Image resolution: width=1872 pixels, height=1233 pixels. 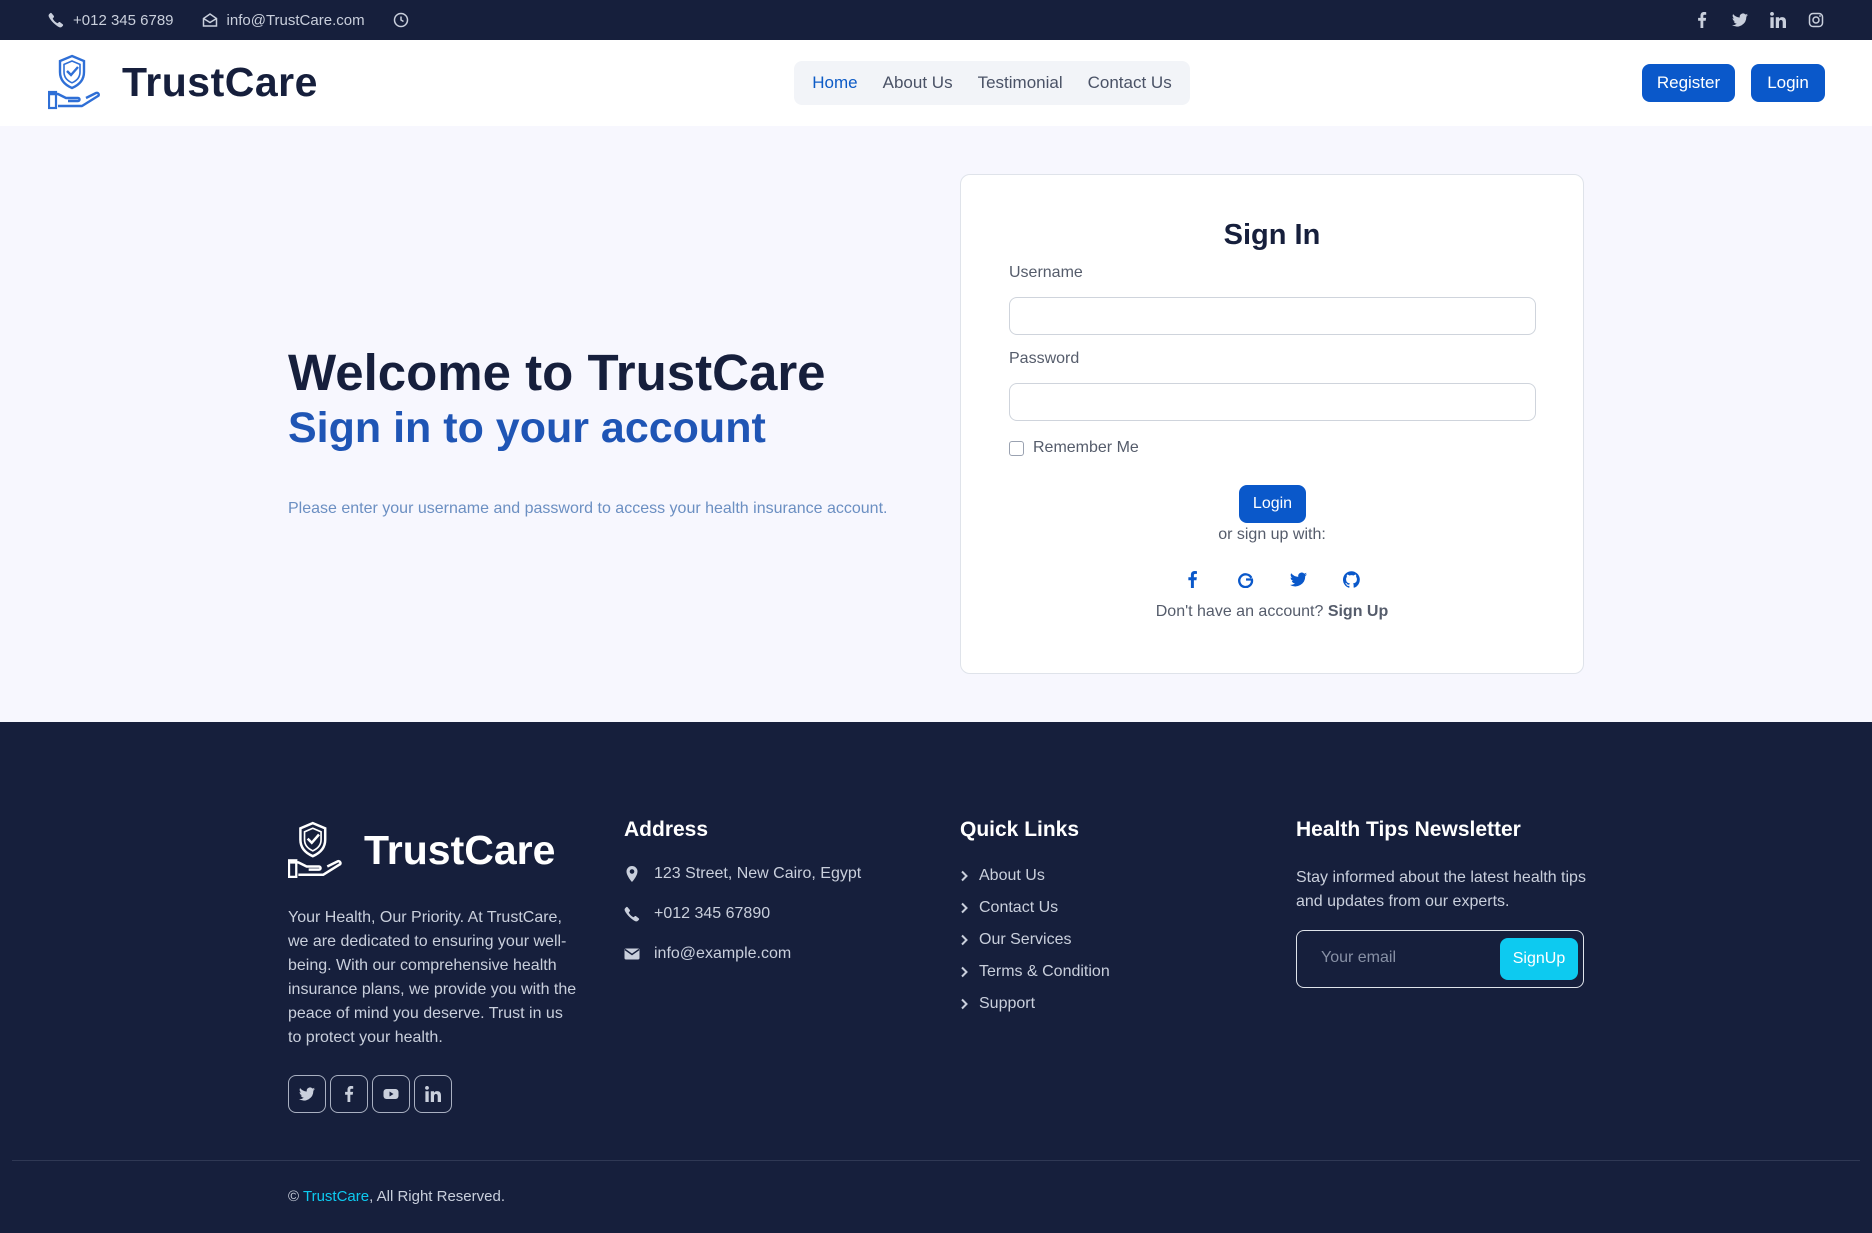 What do you see at coordinates (723, 953) in the screenshot?
I see `address-email-text: info@example.com` at bounding box center [723, 953].